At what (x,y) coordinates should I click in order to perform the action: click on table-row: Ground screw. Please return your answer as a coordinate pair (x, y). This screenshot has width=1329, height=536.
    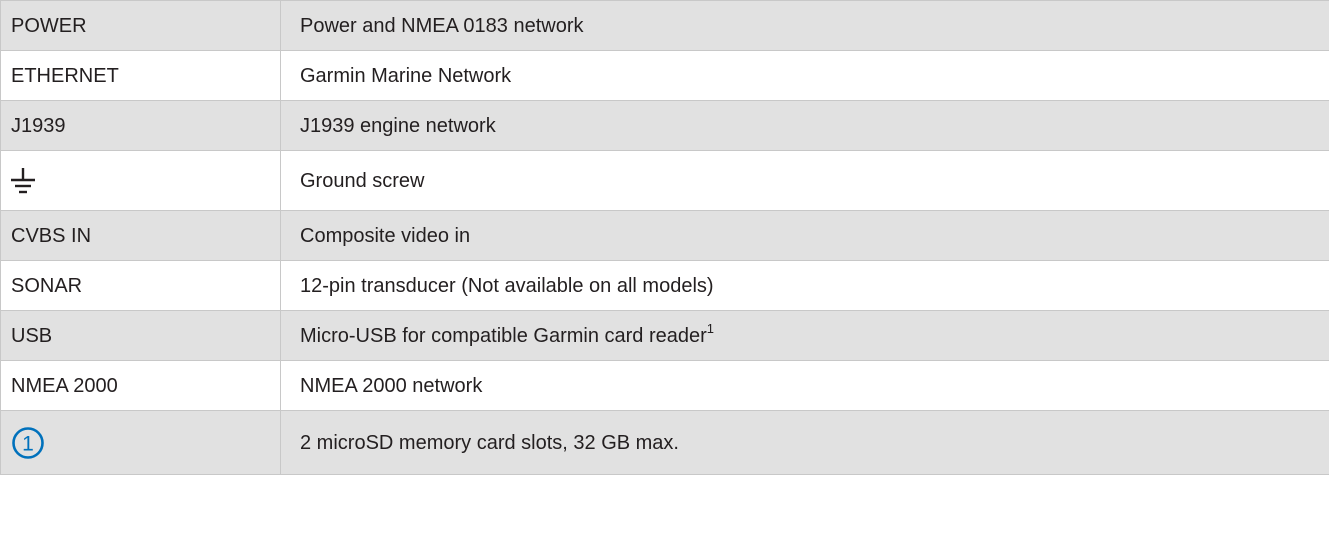
    Looking at the image, I should click on (664, 180).